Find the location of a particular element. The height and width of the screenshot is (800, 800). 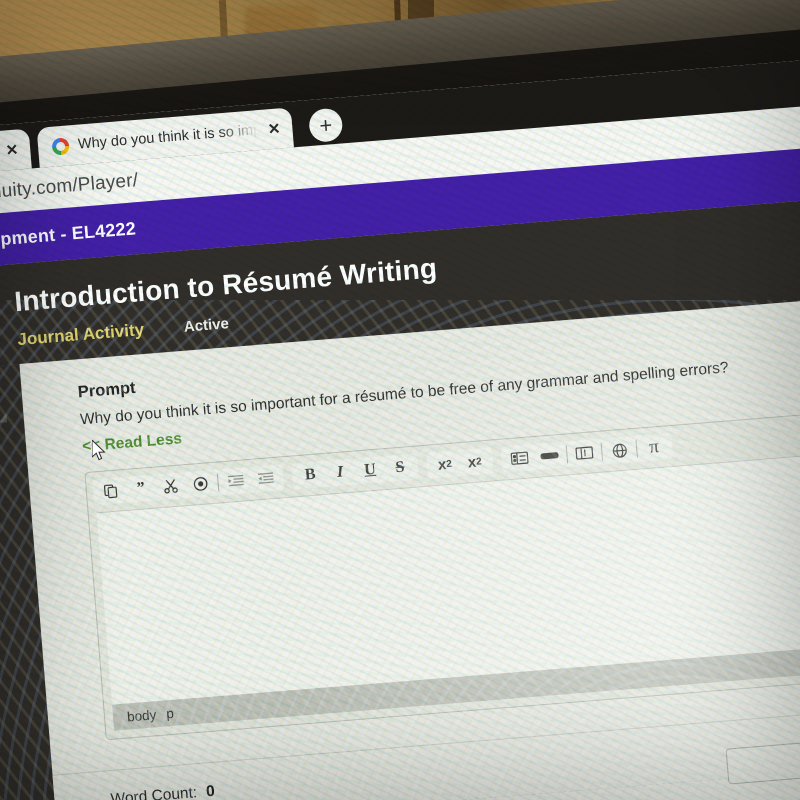

element-path-p: p is located at coordinates (170, 713).